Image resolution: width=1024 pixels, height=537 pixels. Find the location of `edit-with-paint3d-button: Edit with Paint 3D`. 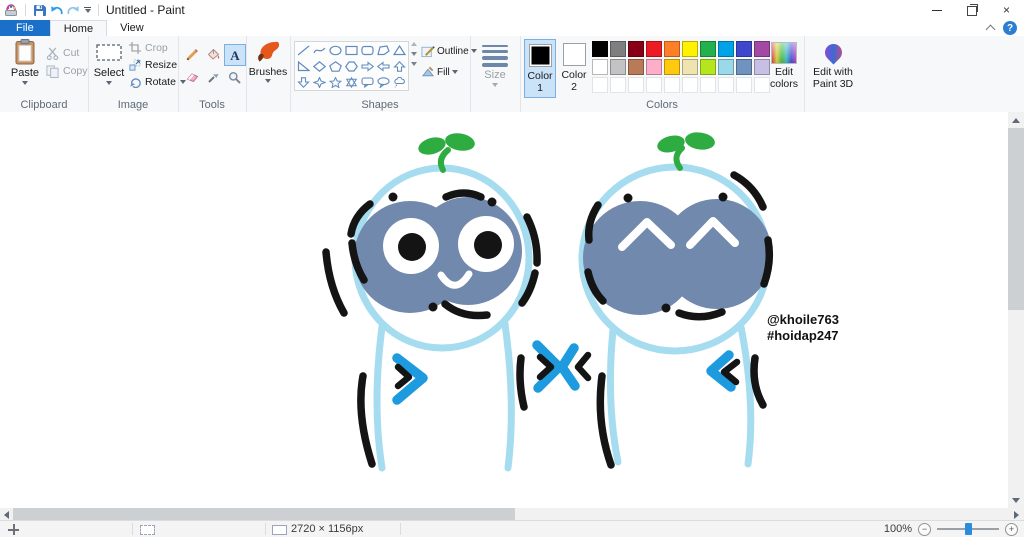

edit-with-paint3d-button: Edit with Paint 3D is located at coordinates (833, 65).